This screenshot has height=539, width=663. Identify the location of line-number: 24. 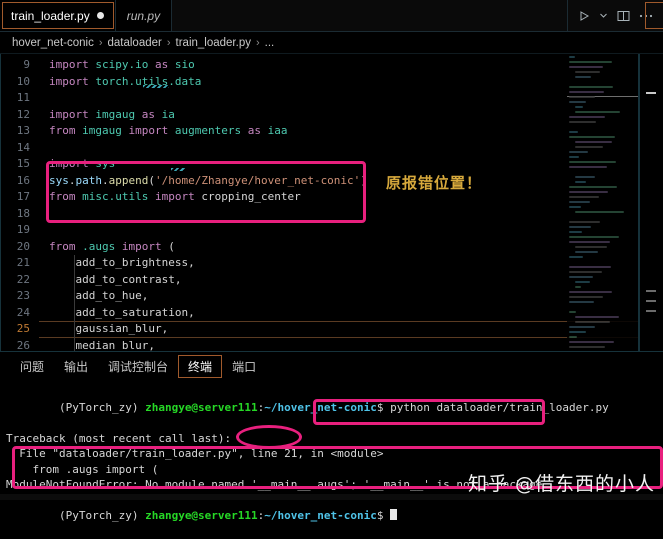
(15, 313).